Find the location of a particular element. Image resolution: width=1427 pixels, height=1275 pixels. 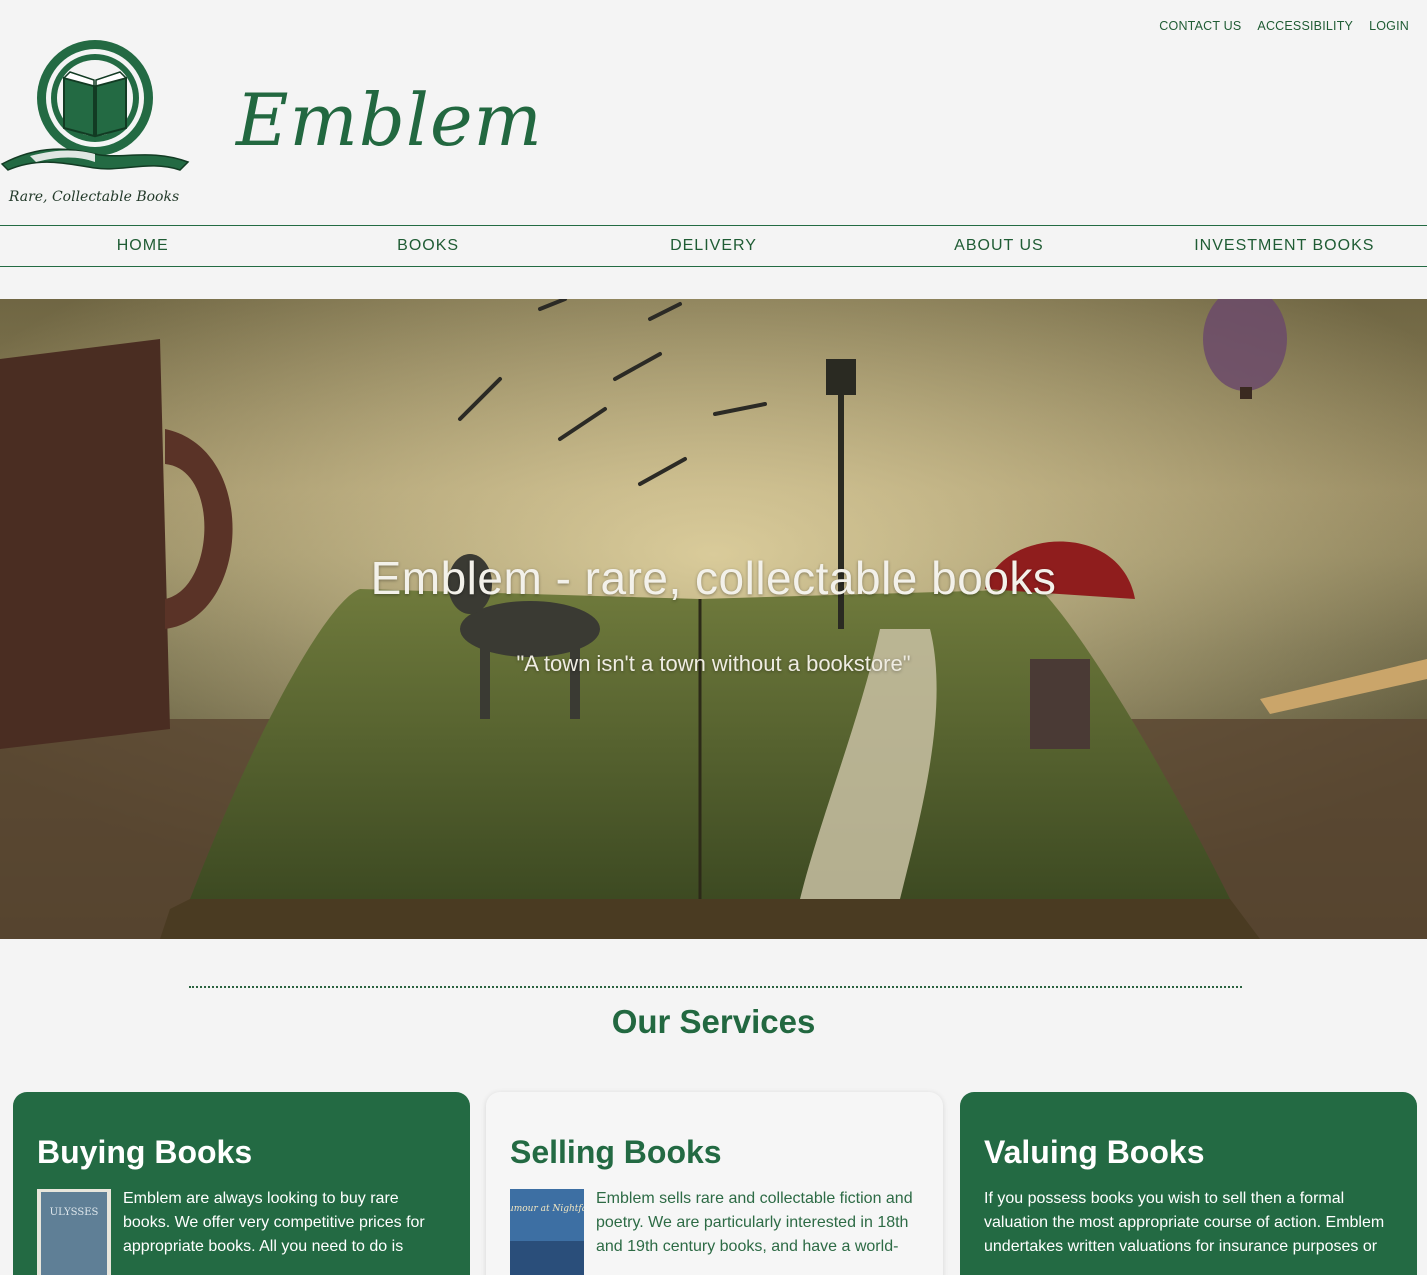

ulysses-book-image: ULYSSES is located at coordinates (74, 1232).